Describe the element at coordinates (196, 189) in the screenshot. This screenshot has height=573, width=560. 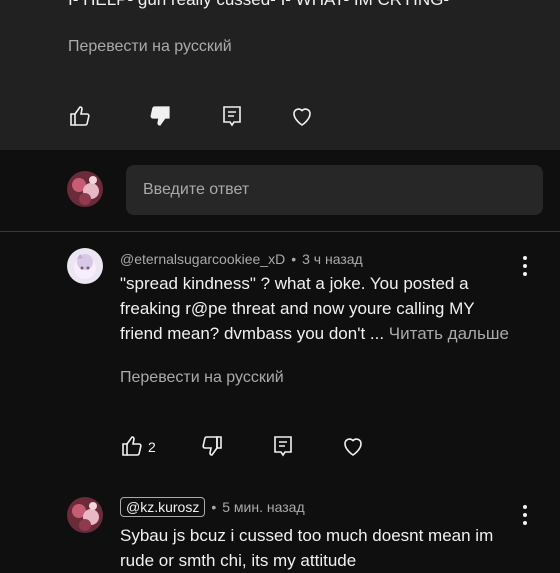
I see `reply-placeholder: Введите ответ` at that location.